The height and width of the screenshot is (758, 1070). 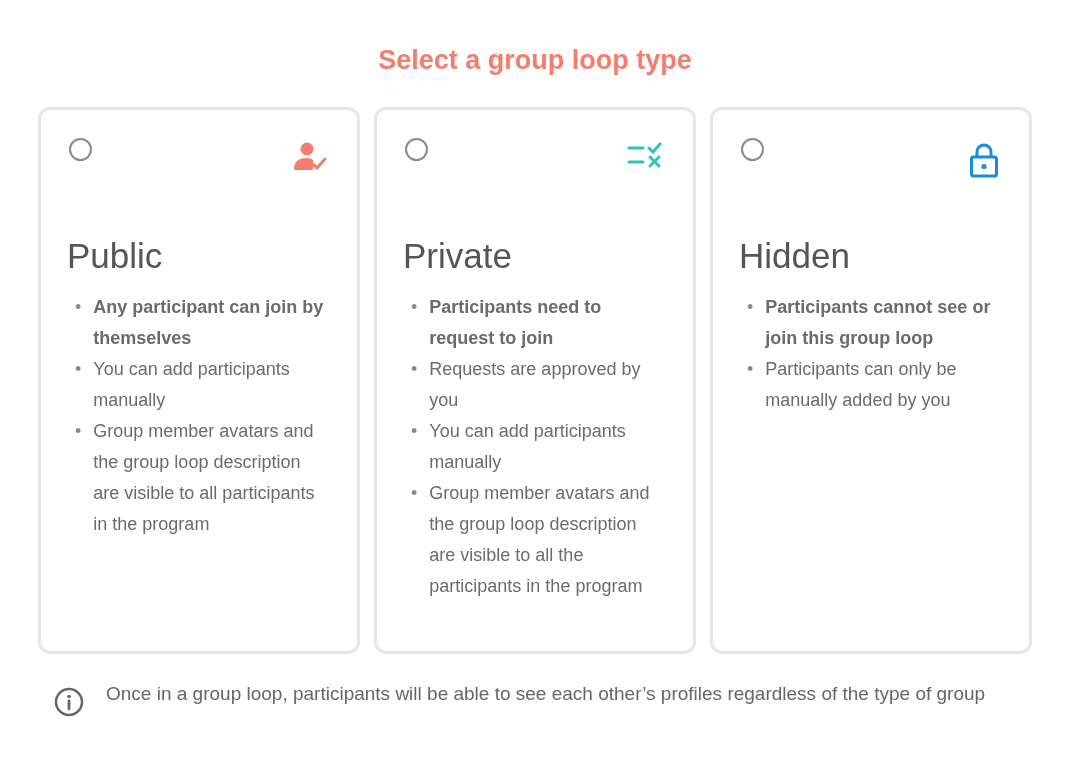 What do you see at coordinates (516, 323) in the screenshot?
I see `bullet-text: Participants need to request to join` at bounding box center [516, 323].